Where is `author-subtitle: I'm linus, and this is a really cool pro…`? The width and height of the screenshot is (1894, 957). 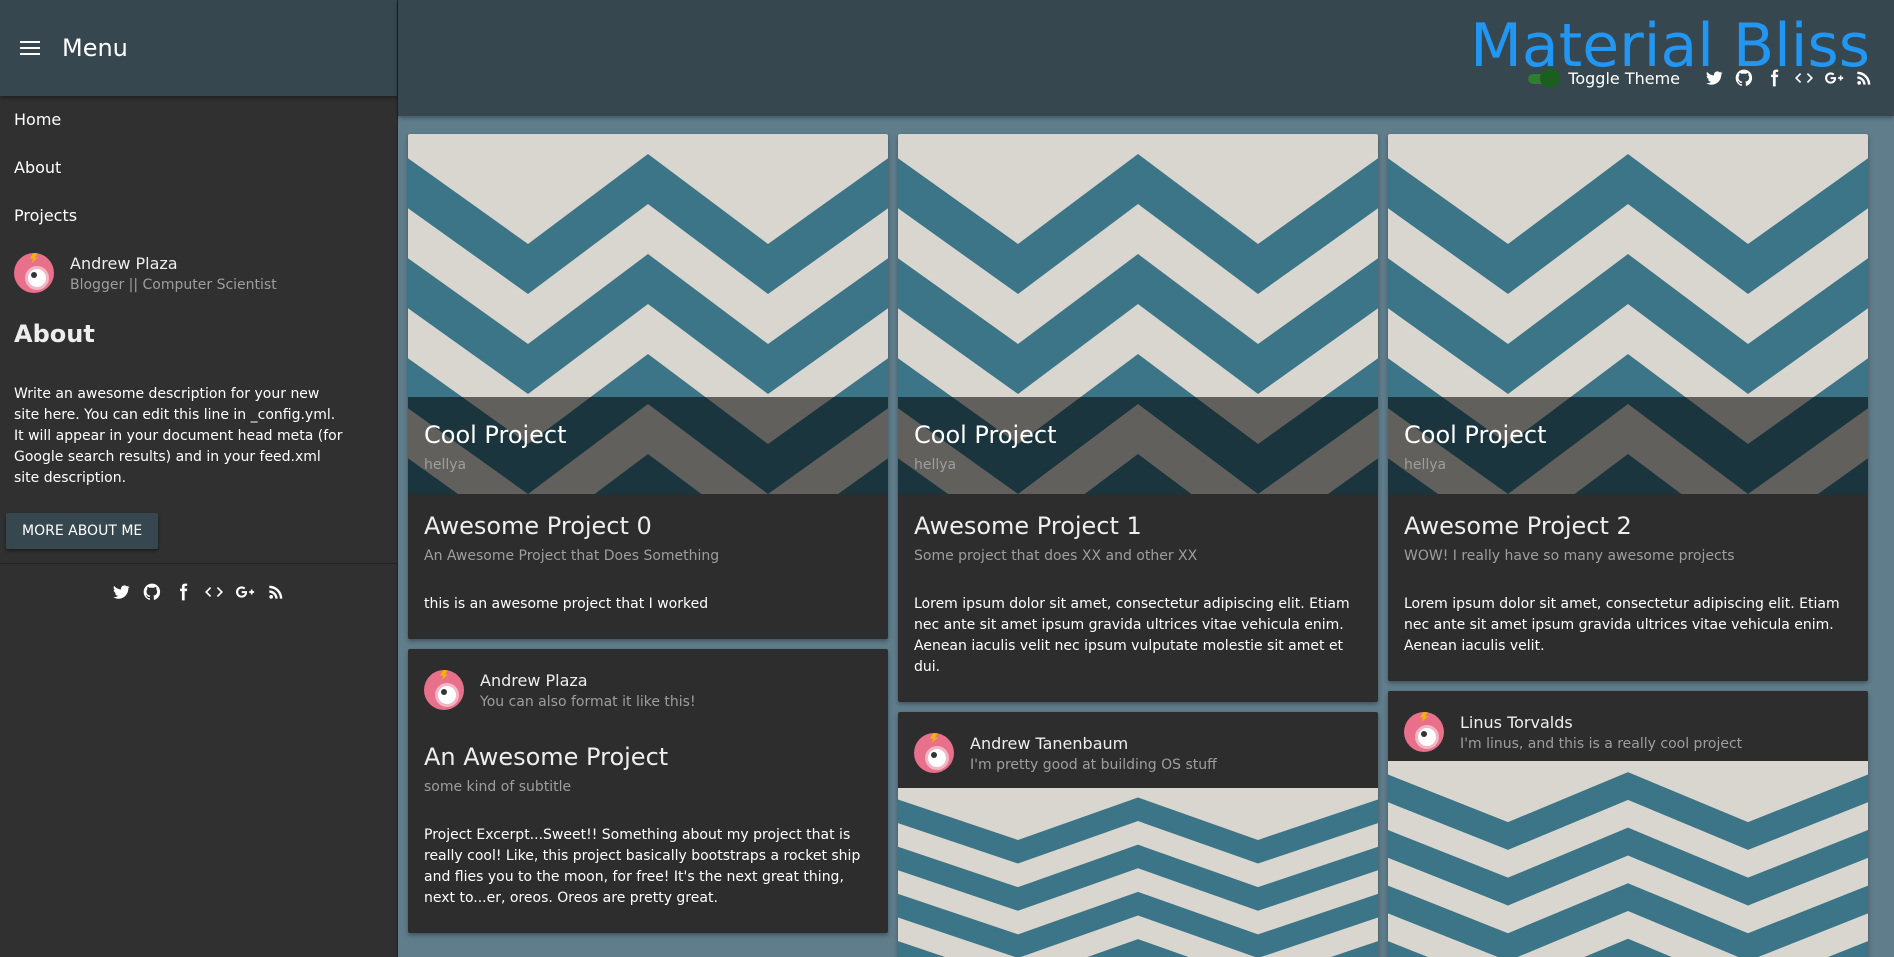 author-subtitle: I'm linus, and this is a really cool pro… is located at coordinates (1601, 743).